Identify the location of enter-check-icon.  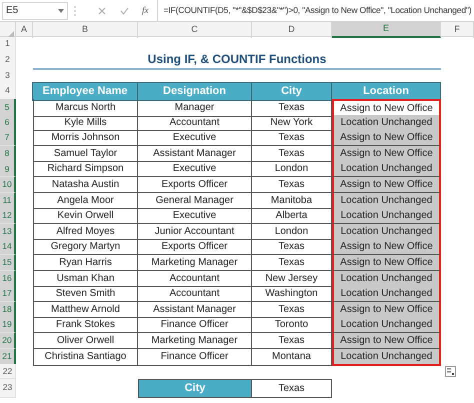
(124, 10).